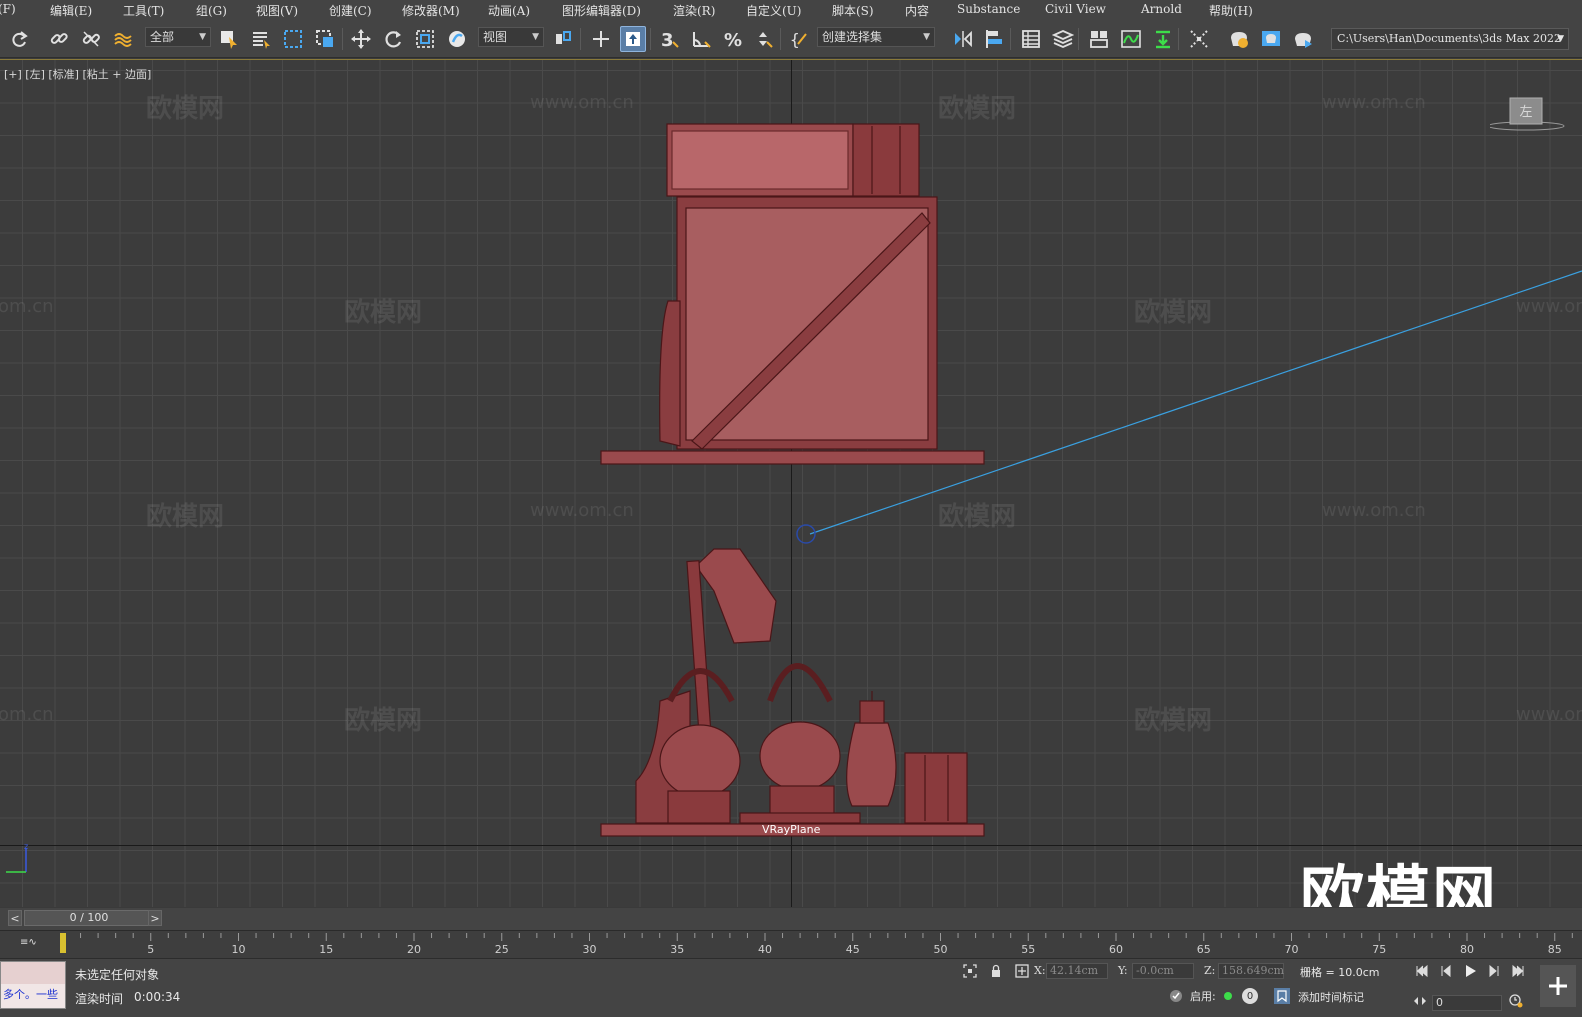 Image resolution: width=1582 pixels, height=1017 pixels. I want to click on light-gizmo, so click(806, 534).